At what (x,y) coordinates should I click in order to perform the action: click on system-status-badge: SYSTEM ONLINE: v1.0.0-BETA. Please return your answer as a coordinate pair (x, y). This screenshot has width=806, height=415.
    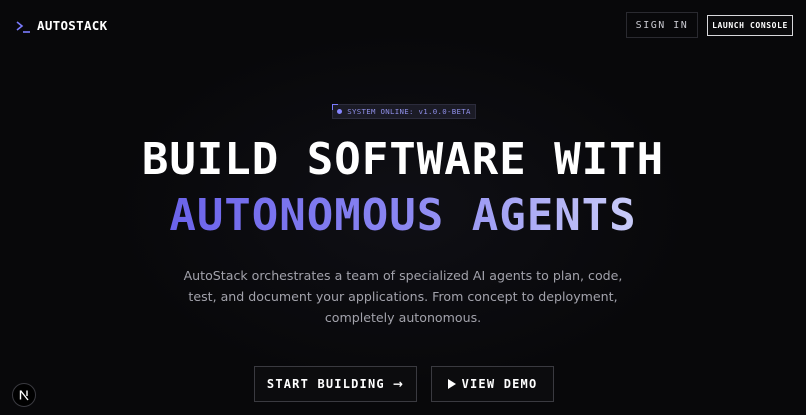
    Looking at the image, I should click on (404, 111).